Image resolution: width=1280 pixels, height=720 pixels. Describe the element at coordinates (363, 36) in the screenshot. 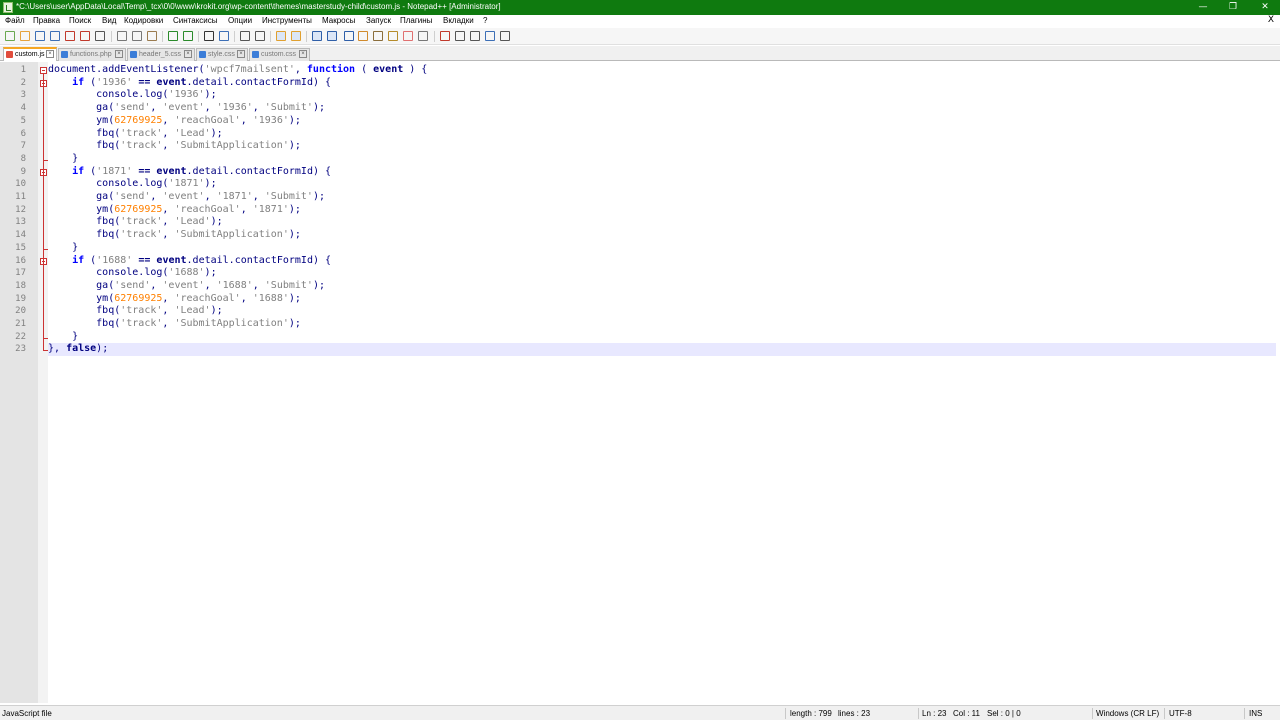

I see `user-defined-lang-icon` at that location.